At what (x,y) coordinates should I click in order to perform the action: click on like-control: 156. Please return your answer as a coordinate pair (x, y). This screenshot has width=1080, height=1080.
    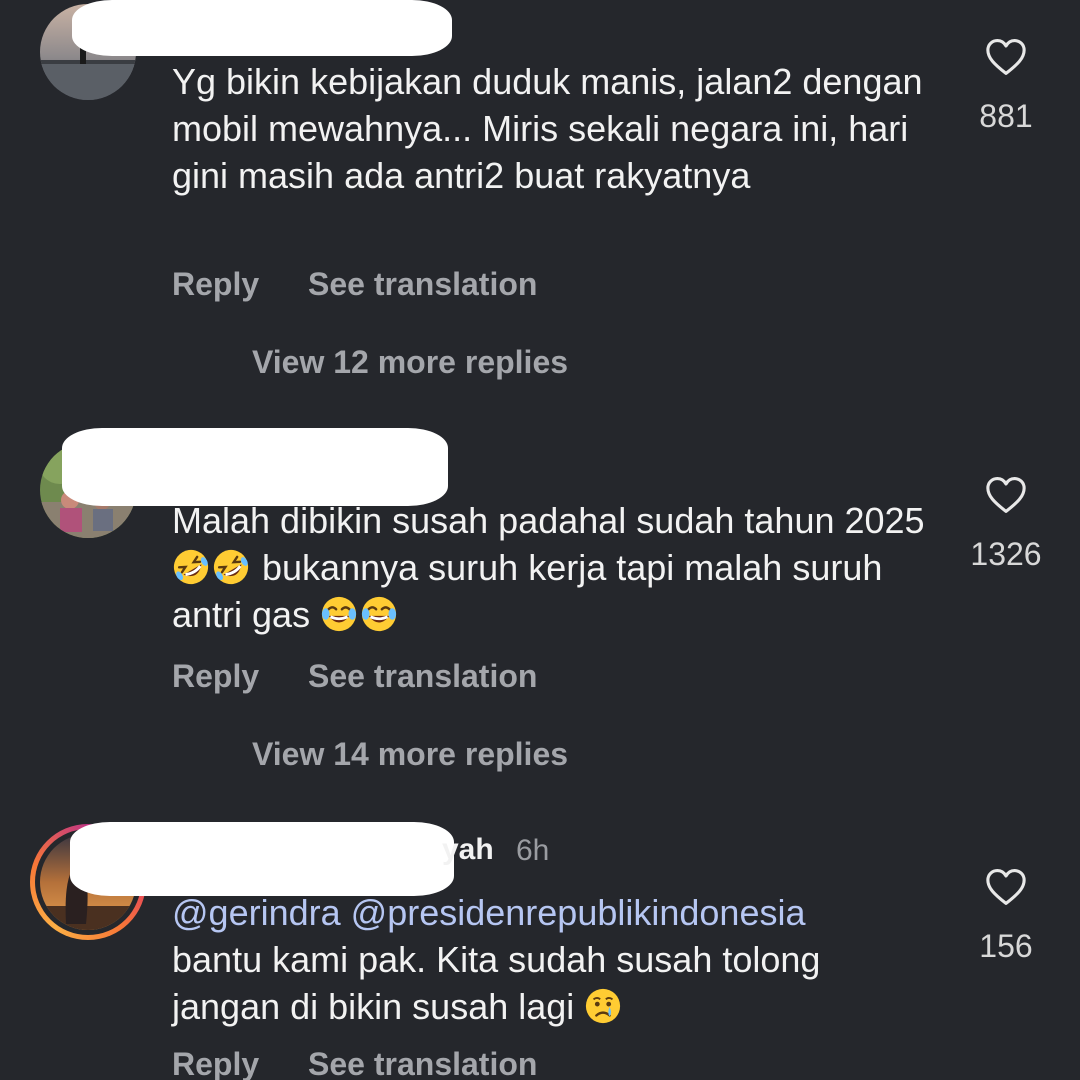
    Looking at the image, I should click on (1006, 916).